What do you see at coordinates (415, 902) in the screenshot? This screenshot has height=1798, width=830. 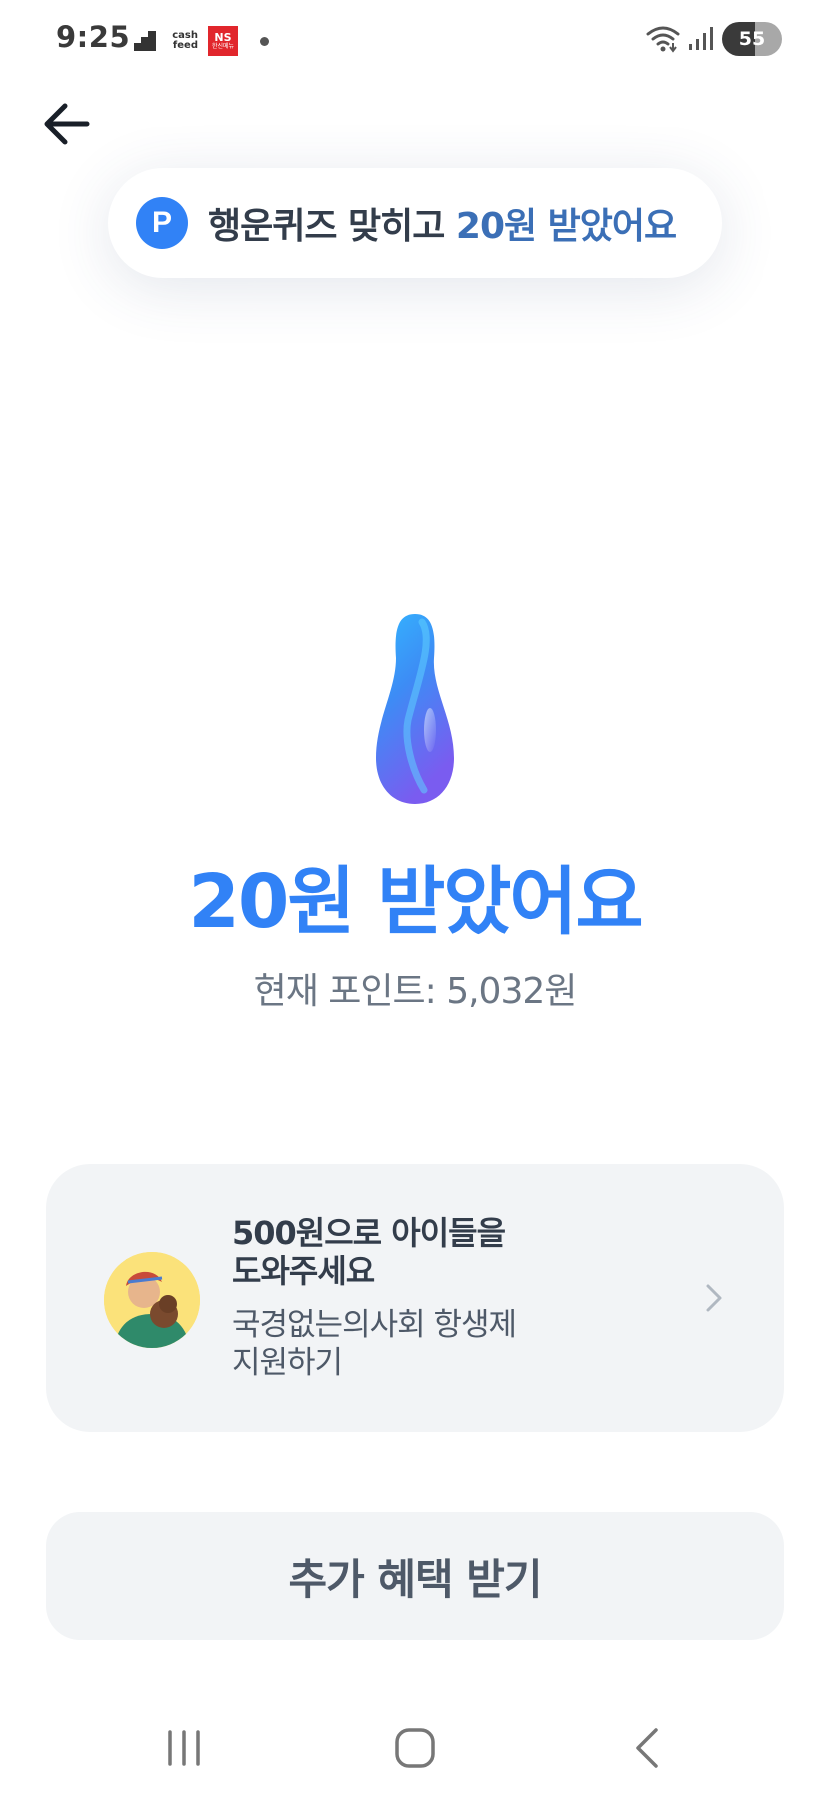 I see `reward-title: 20원 받았어요` at bounding box center [415, 902].